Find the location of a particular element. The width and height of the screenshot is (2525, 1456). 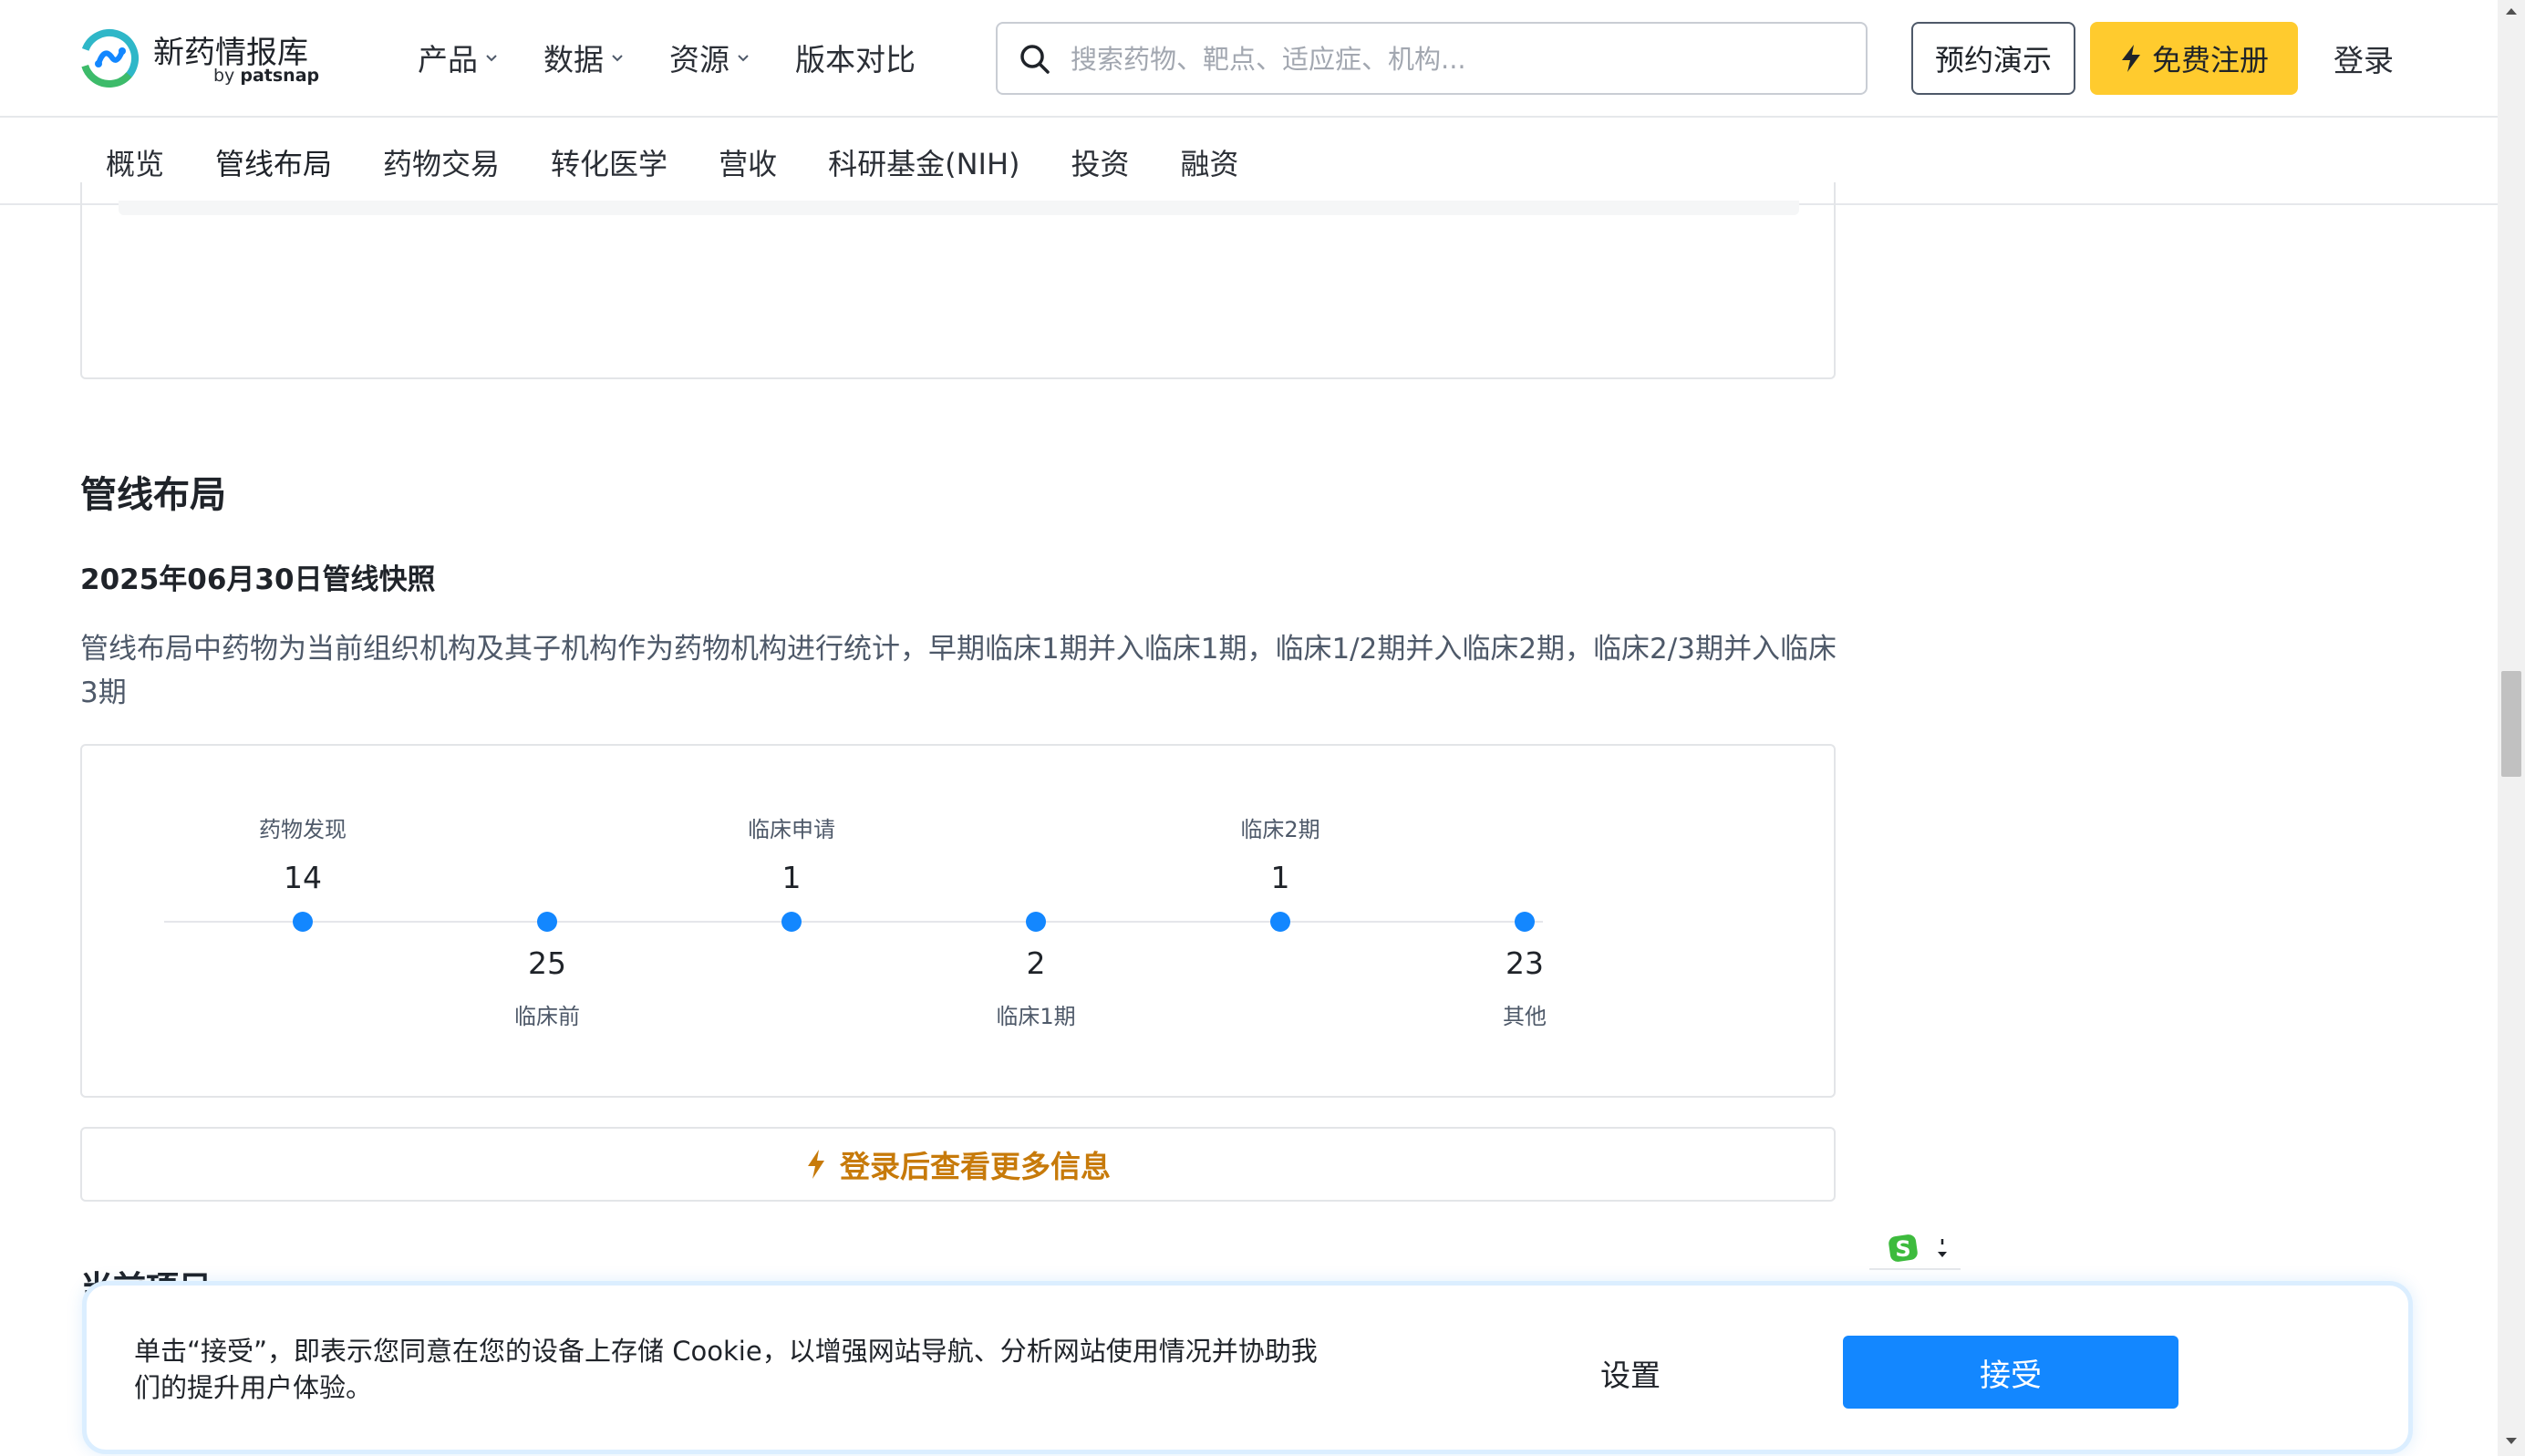

pipeline-stage-count: 2 is located at coordinates (1037, 963).